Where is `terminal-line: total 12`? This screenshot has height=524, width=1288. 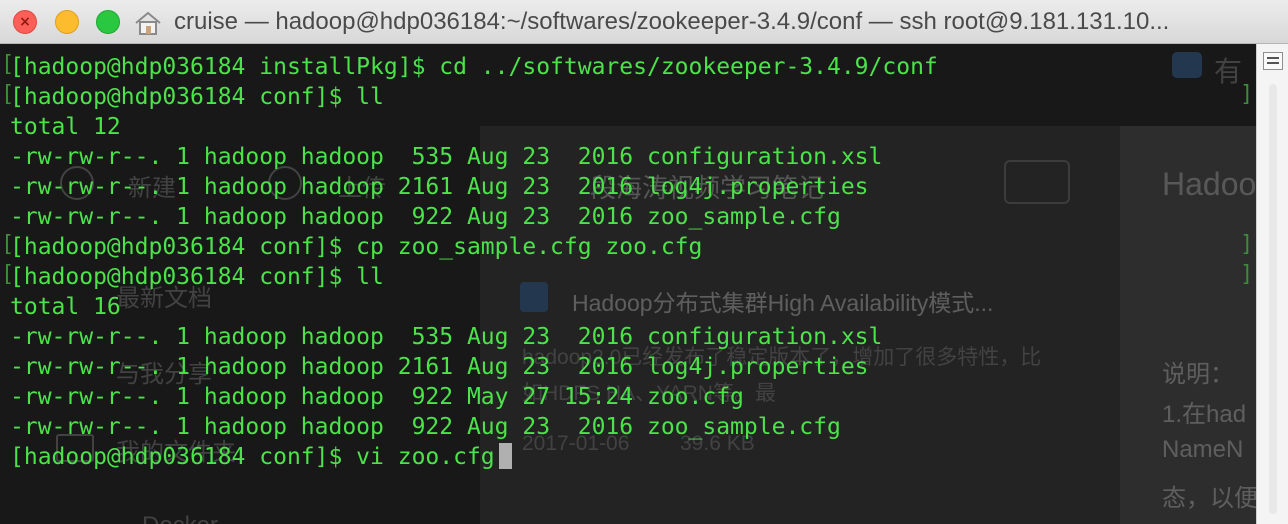 terminal-line: total 12 is located at coordinates (65, 127).